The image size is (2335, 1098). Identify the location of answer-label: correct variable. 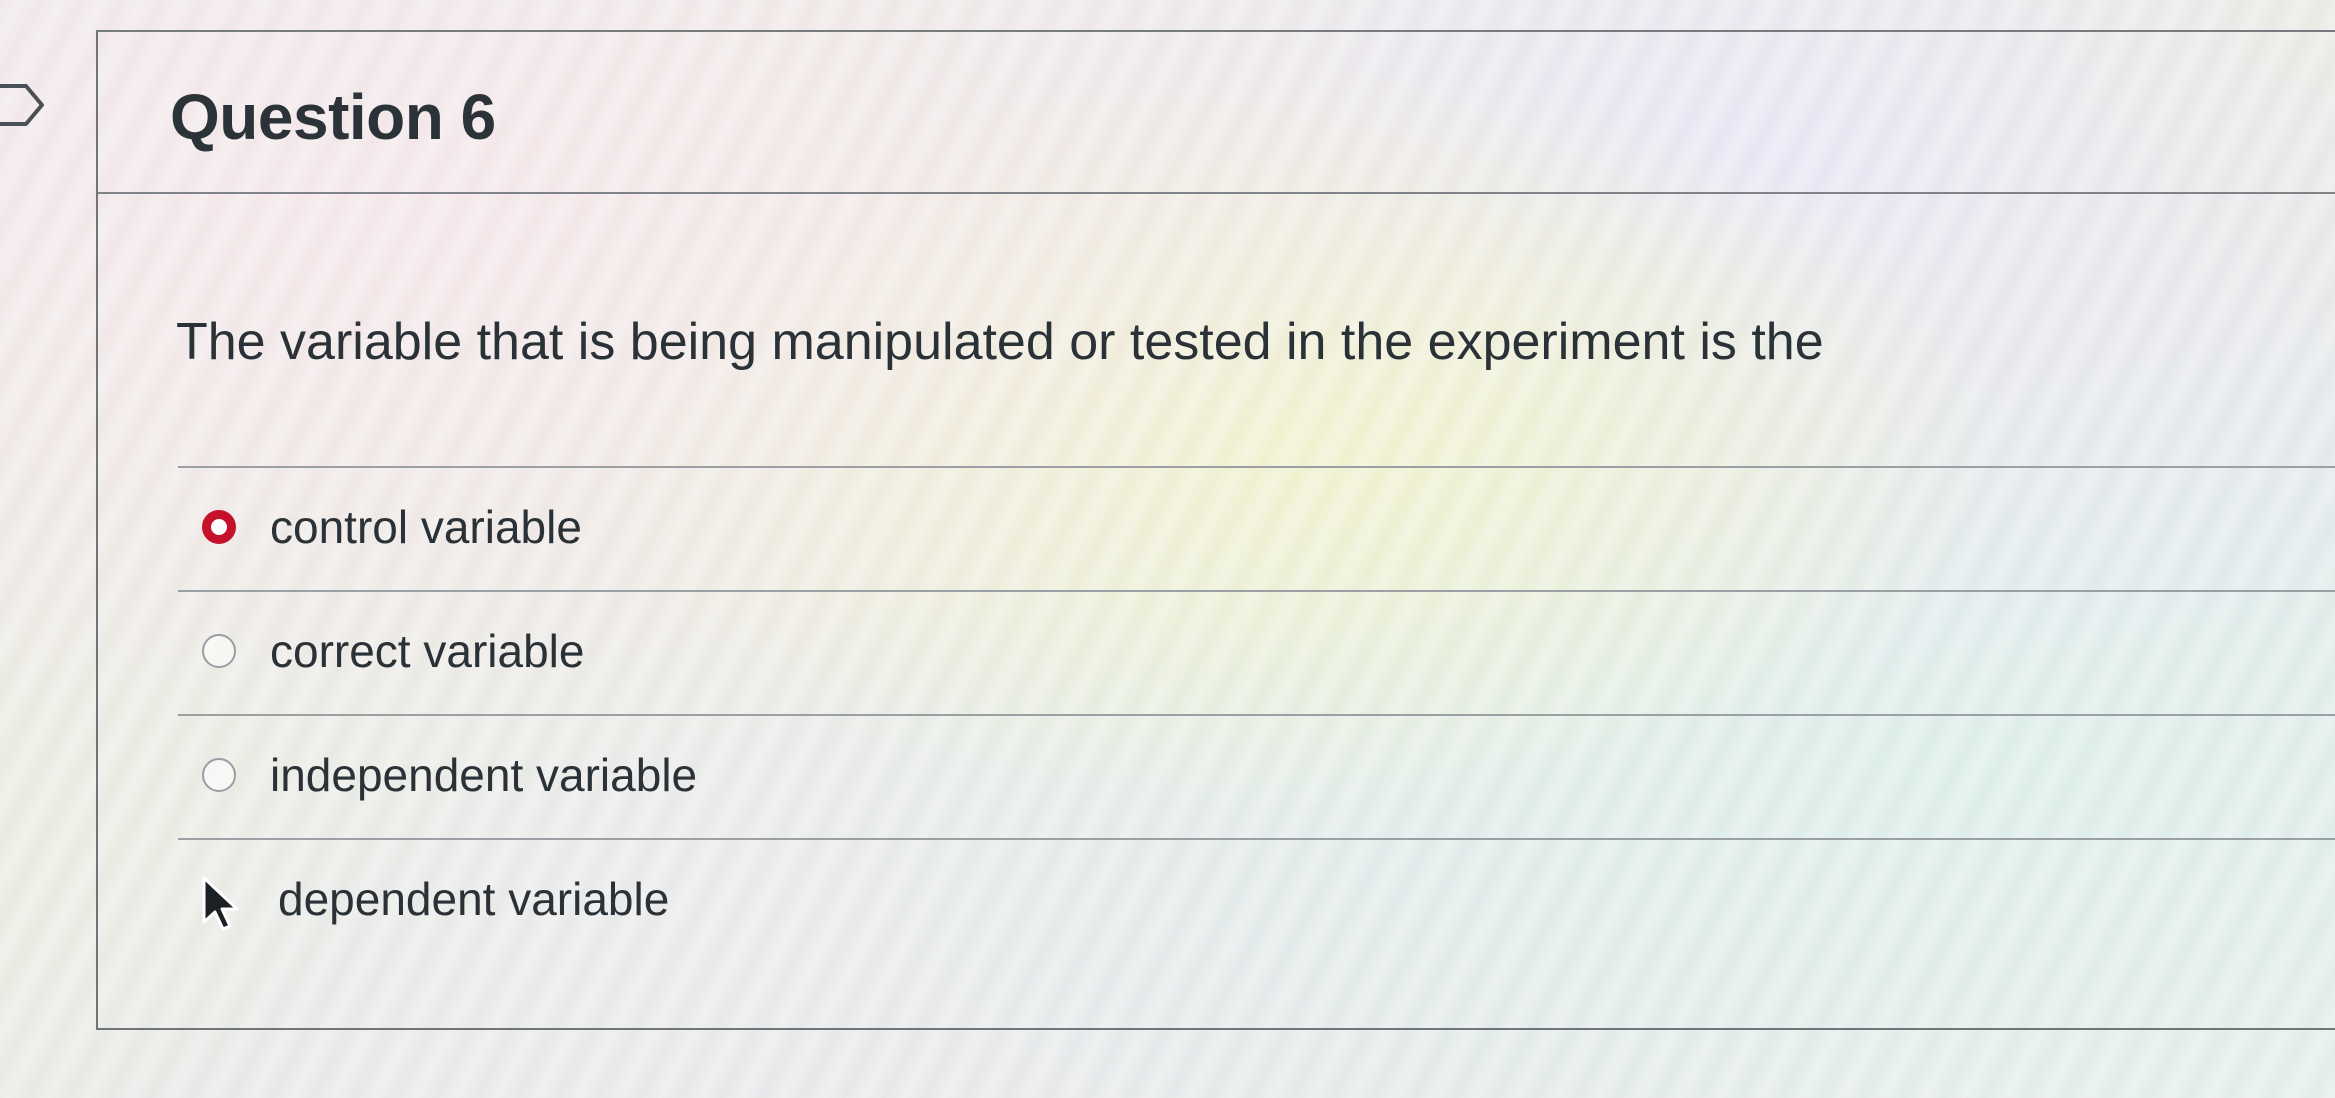
(427, 651).